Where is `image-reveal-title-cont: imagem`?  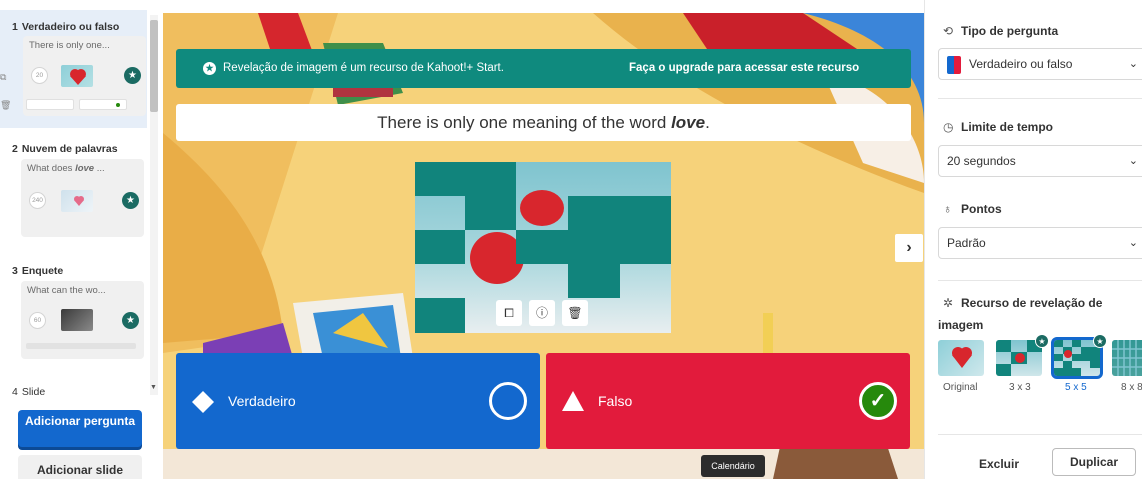 image-reveal-title-cont: imagem is located at coordinates (961, 325).